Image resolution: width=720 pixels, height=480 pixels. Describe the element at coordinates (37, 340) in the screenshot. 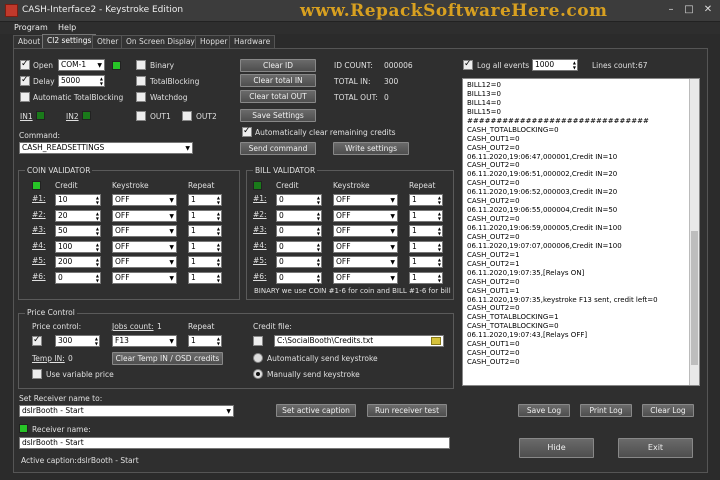

I see `price-control-checkbox` at that location.